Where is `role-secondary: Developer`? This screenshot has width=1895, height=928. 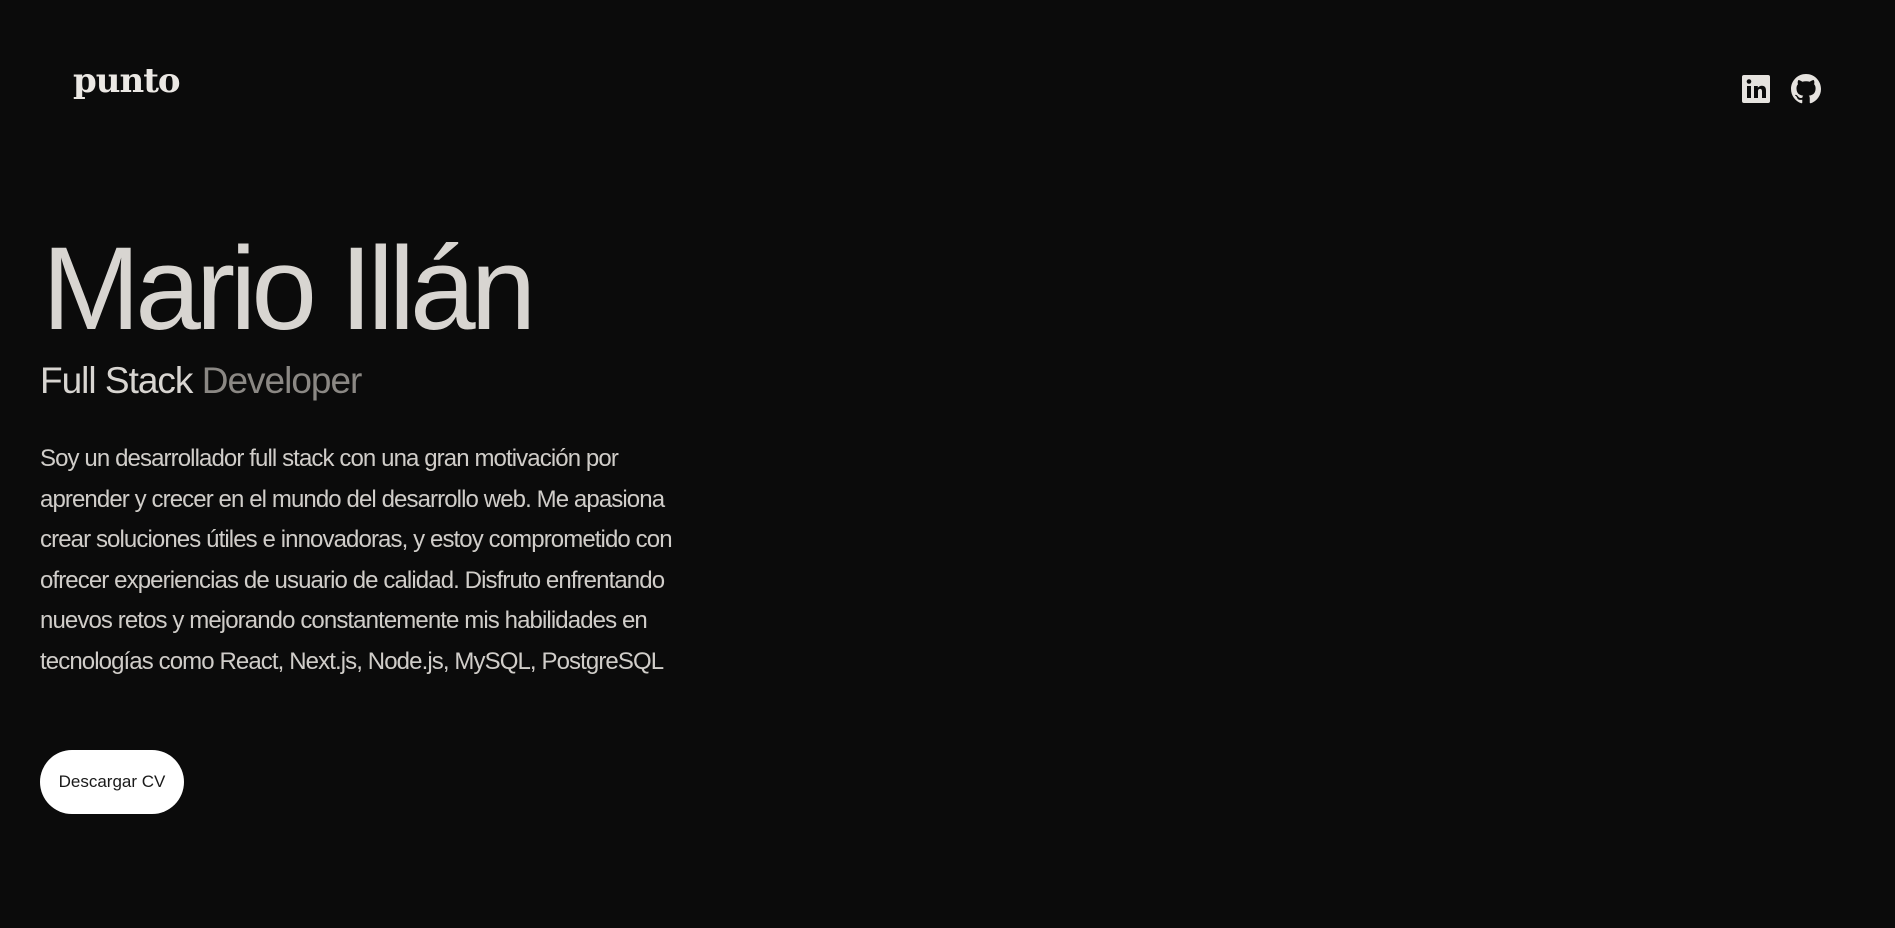 role-secondary: Developer is located at coordinates (282, 380).